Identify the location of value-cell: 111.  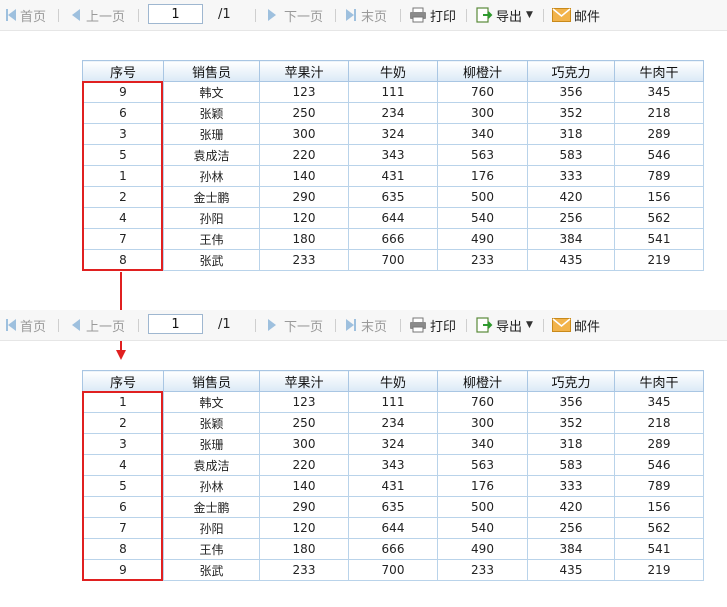
(393, 402).